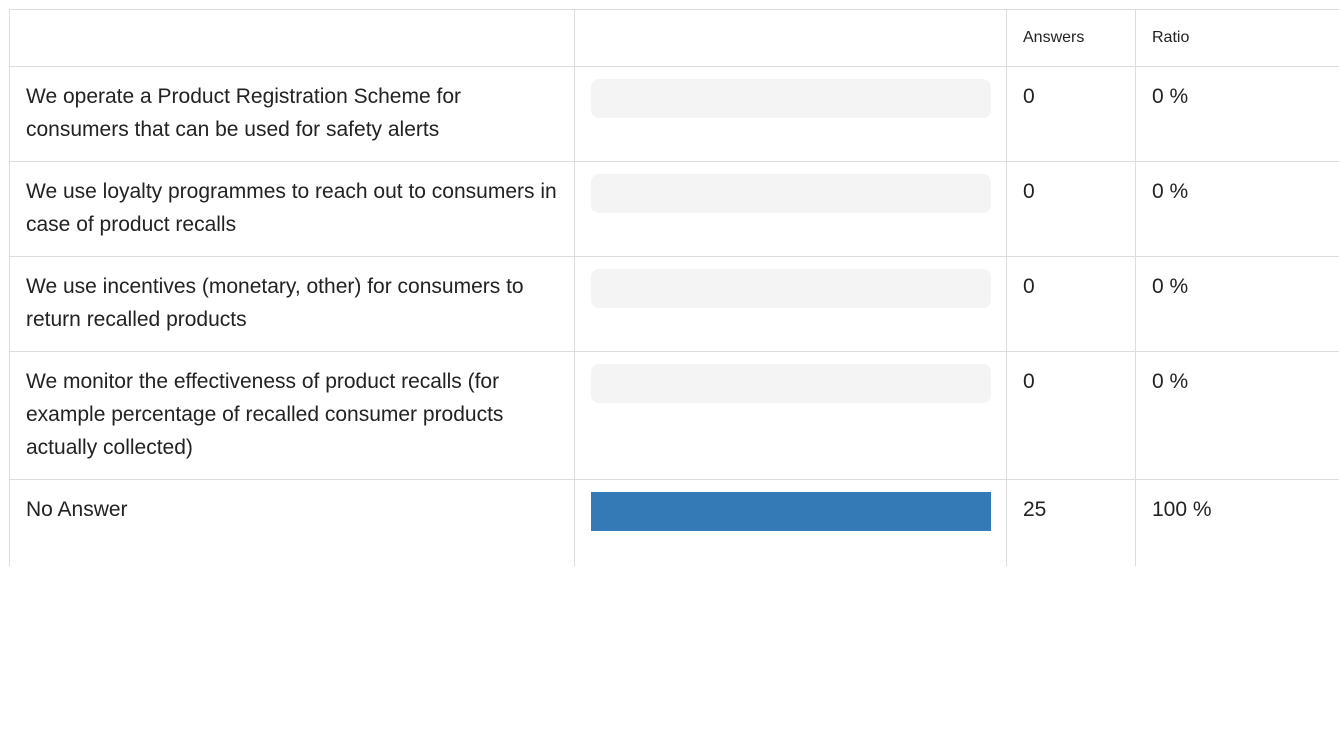 Image resolution: width=1339 pixels, height=729 pixels. What do you see at coordinates (1071, 38) in the screenshot?
I see `header-answers: Answers` at bounding box center [1071, 38].